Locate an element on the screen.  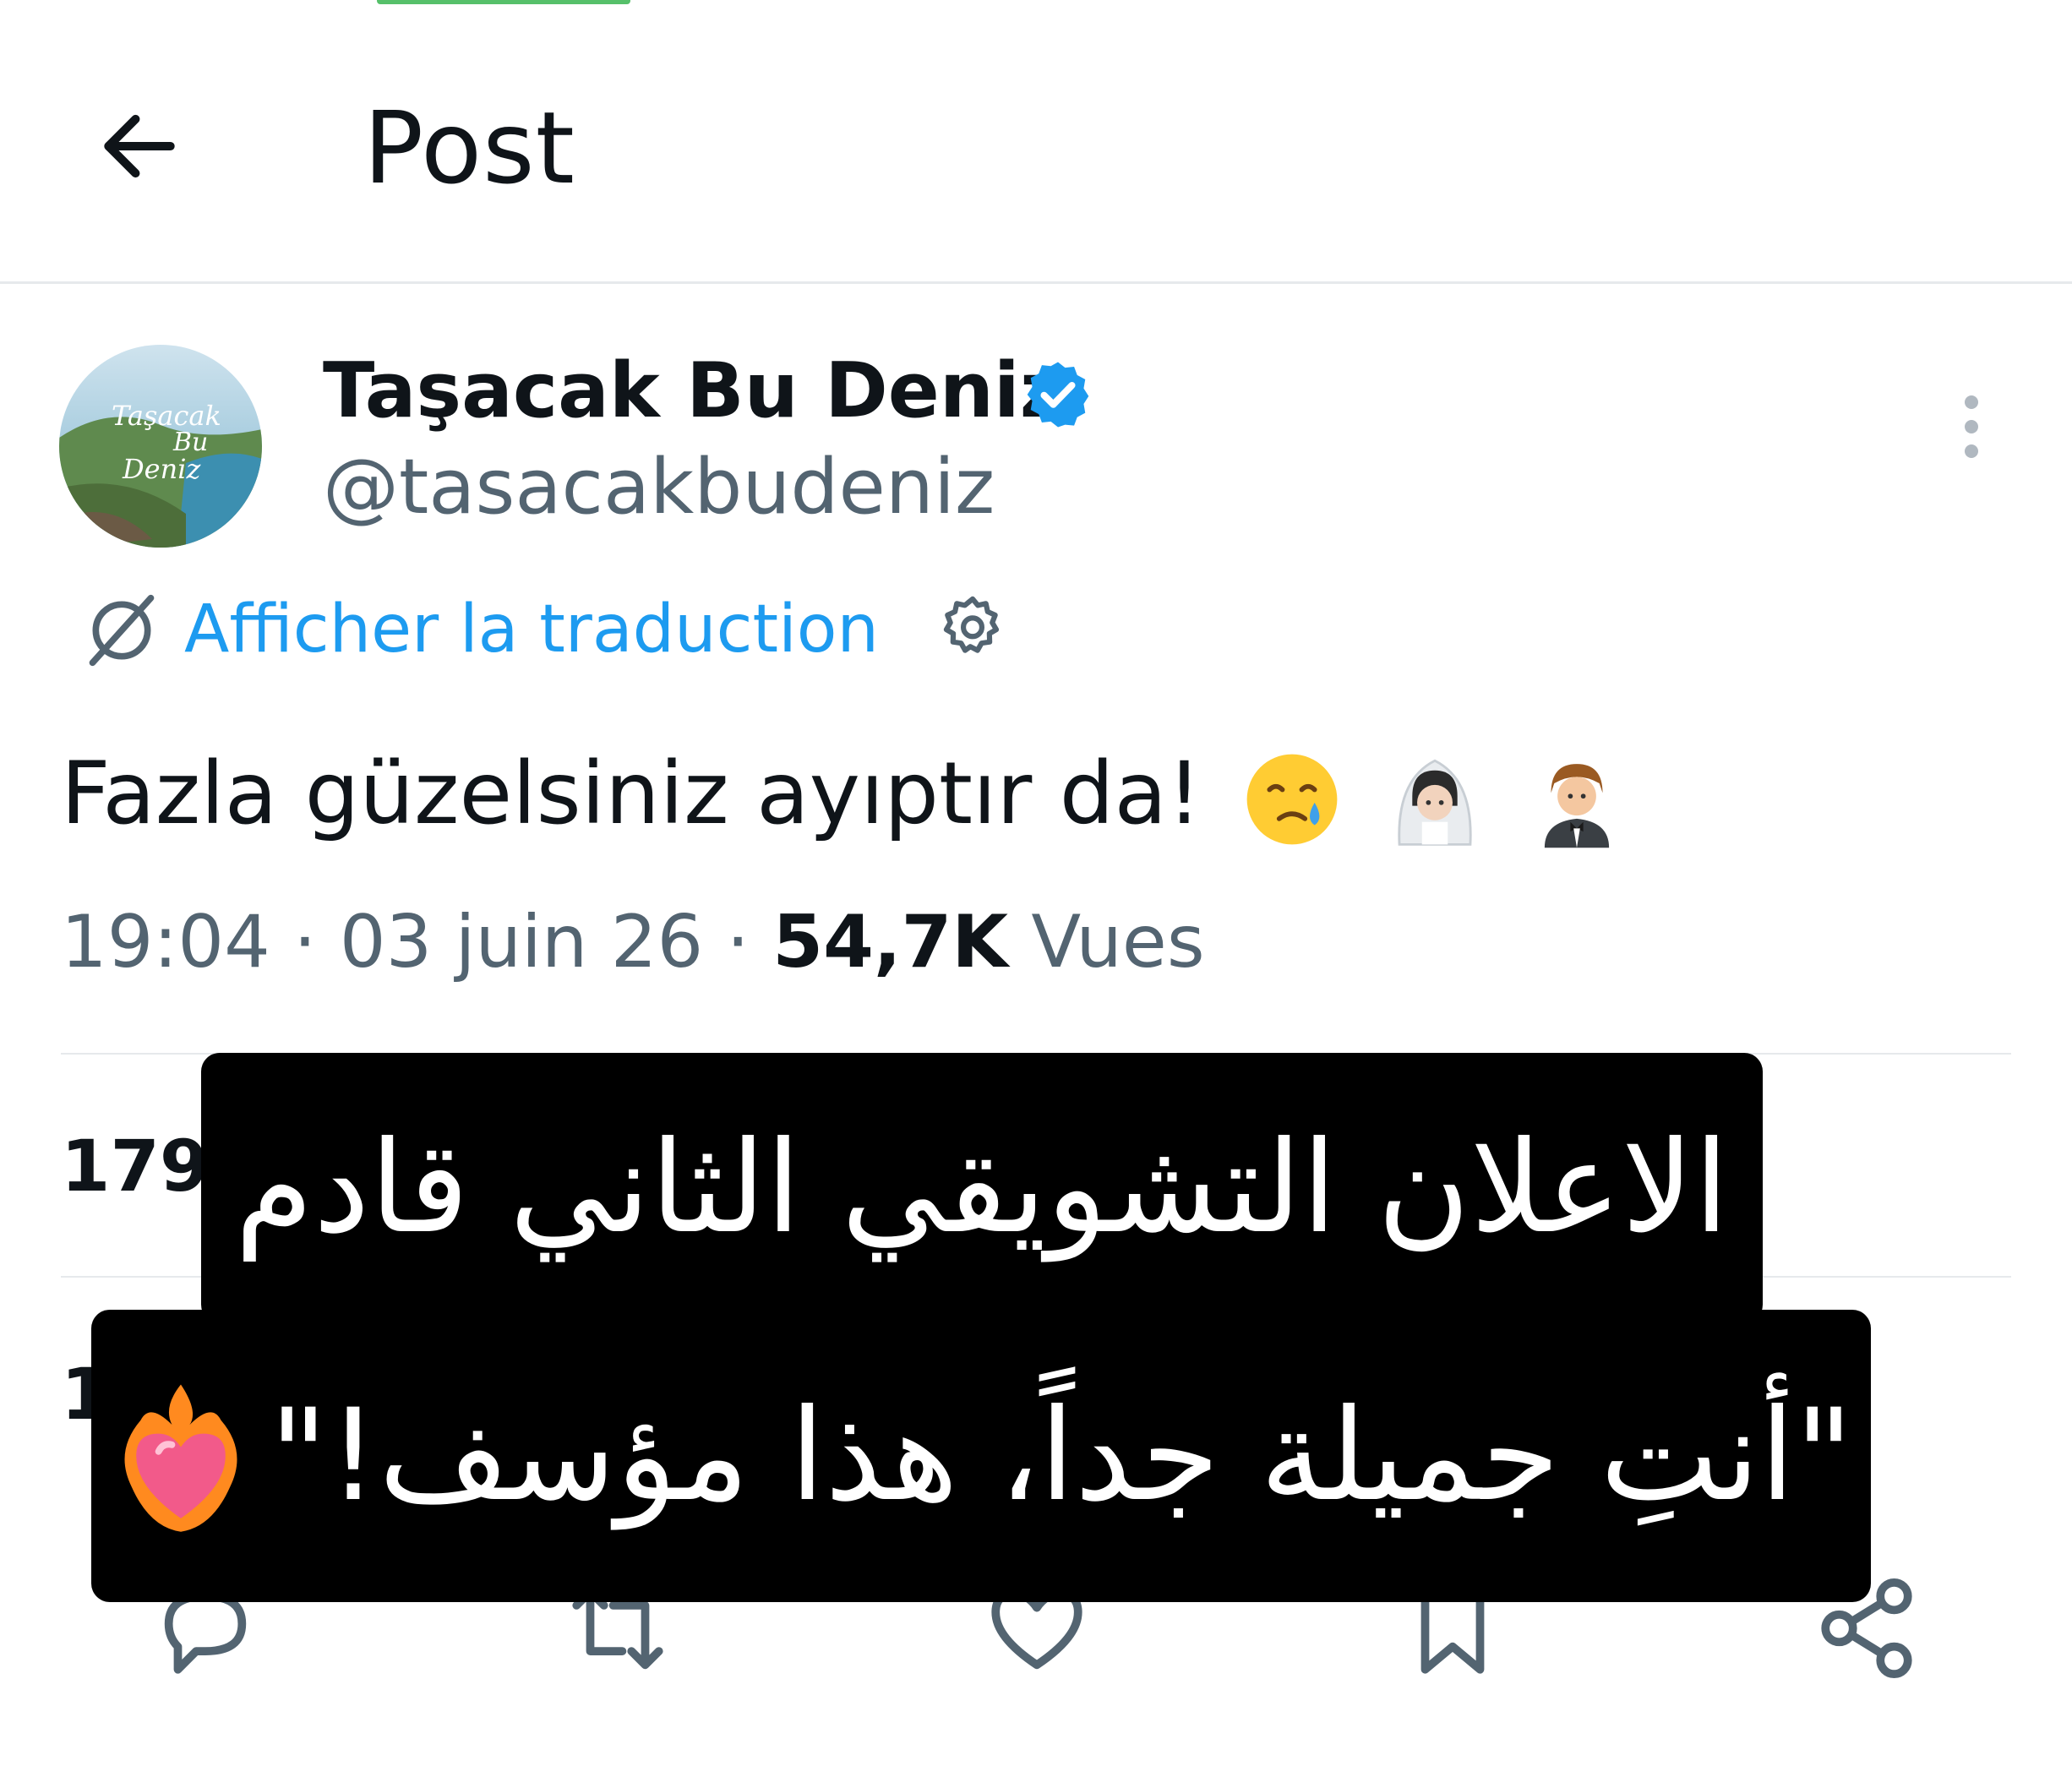
avatar: Taşacak Bu Deniz is located at coordinates (160, 446).